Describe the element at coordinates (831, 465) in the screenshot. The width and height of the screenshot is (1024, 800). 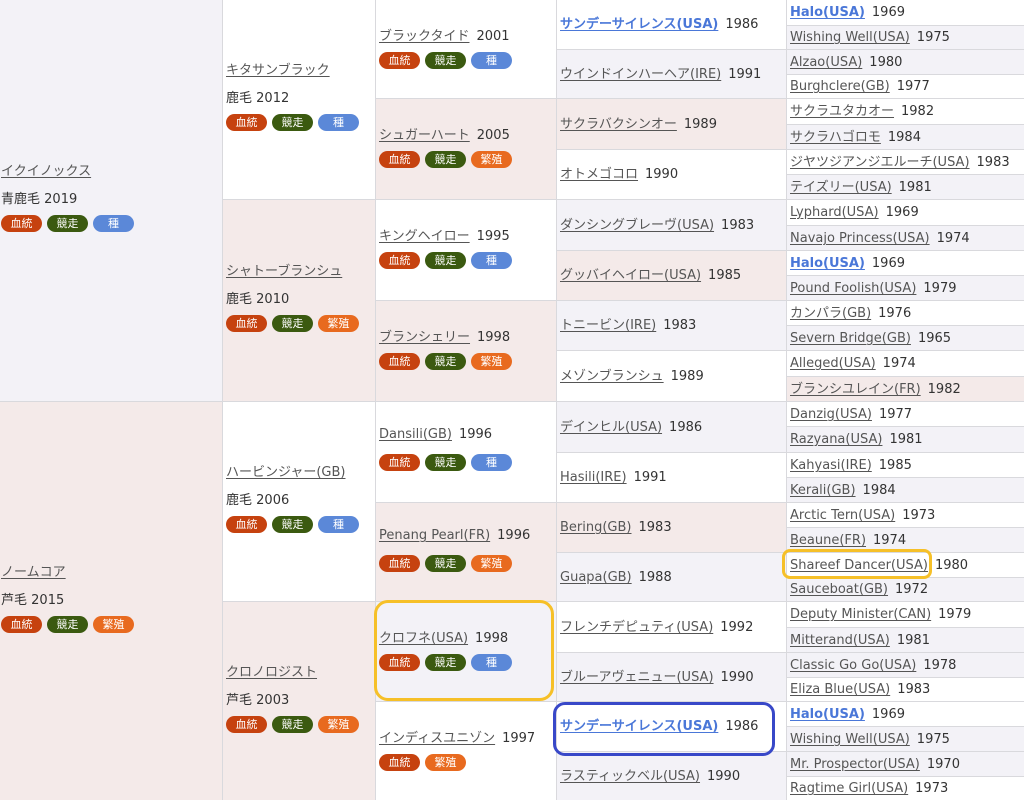
I see `horse-name-link: Kahyasi(IRE)` at that location.